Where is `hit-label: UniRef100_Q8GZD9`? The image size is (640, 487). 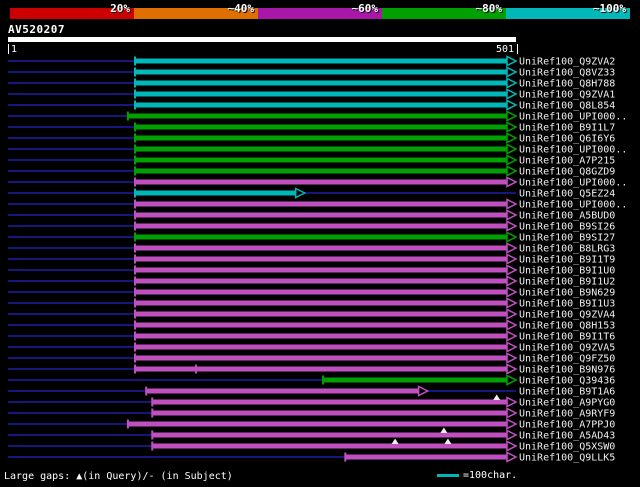
hit-label: UniRef100_Q8GZD9 is located at coordinates (567, 172).